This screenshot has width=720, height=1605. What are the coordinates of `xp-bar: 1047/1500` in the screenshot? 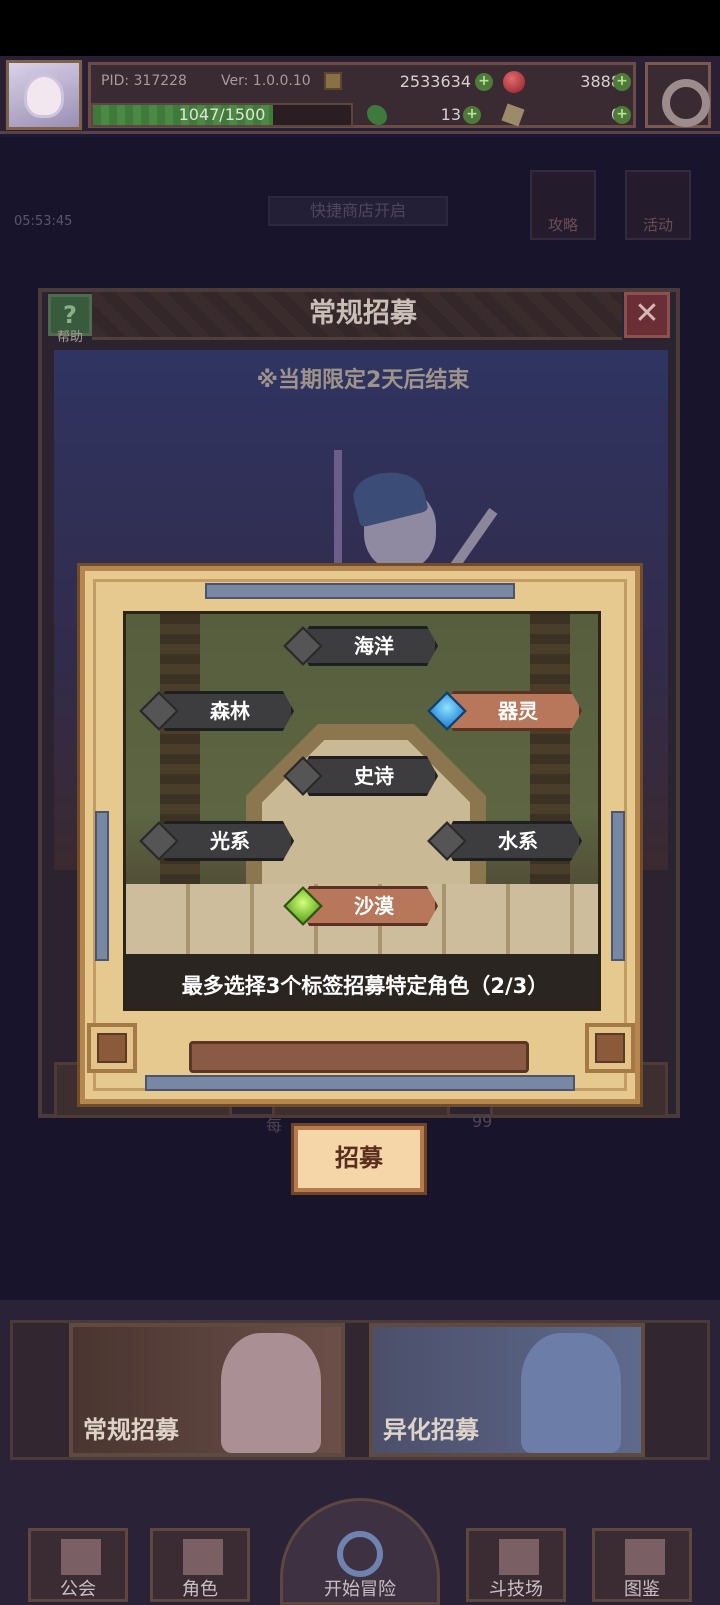 It's located at (222, 115).